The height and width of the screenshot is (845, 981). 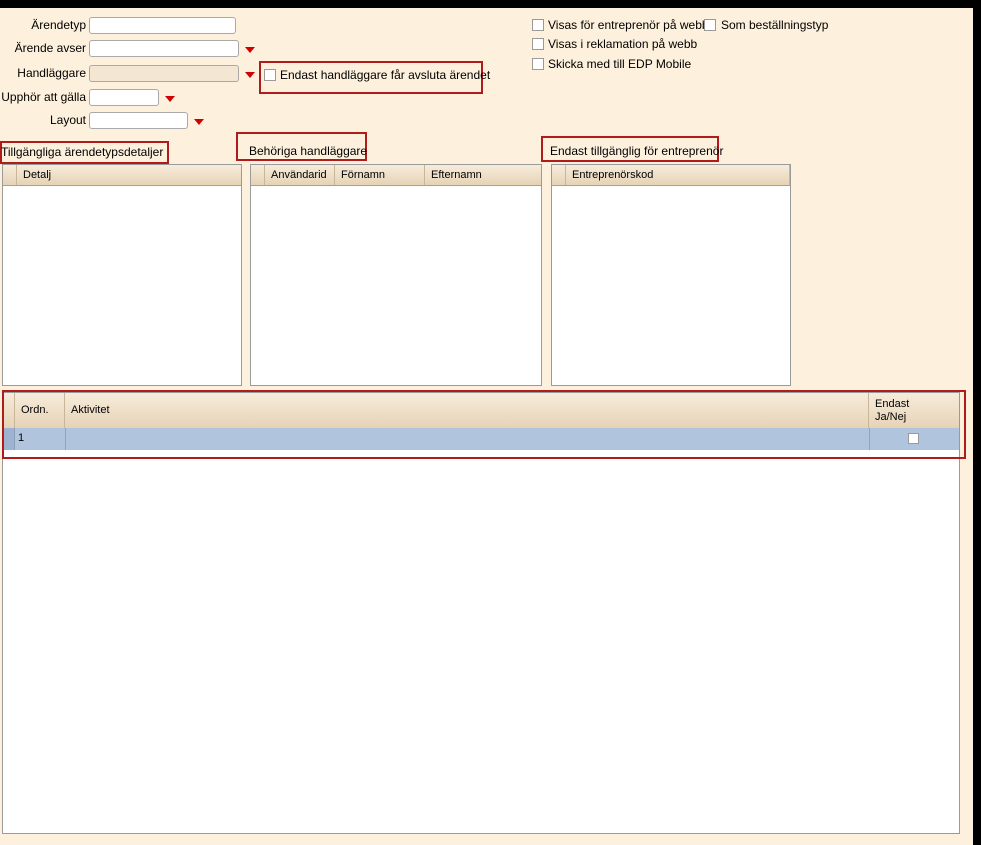 I want to click on upphor-input, so click(x=124, y=97).